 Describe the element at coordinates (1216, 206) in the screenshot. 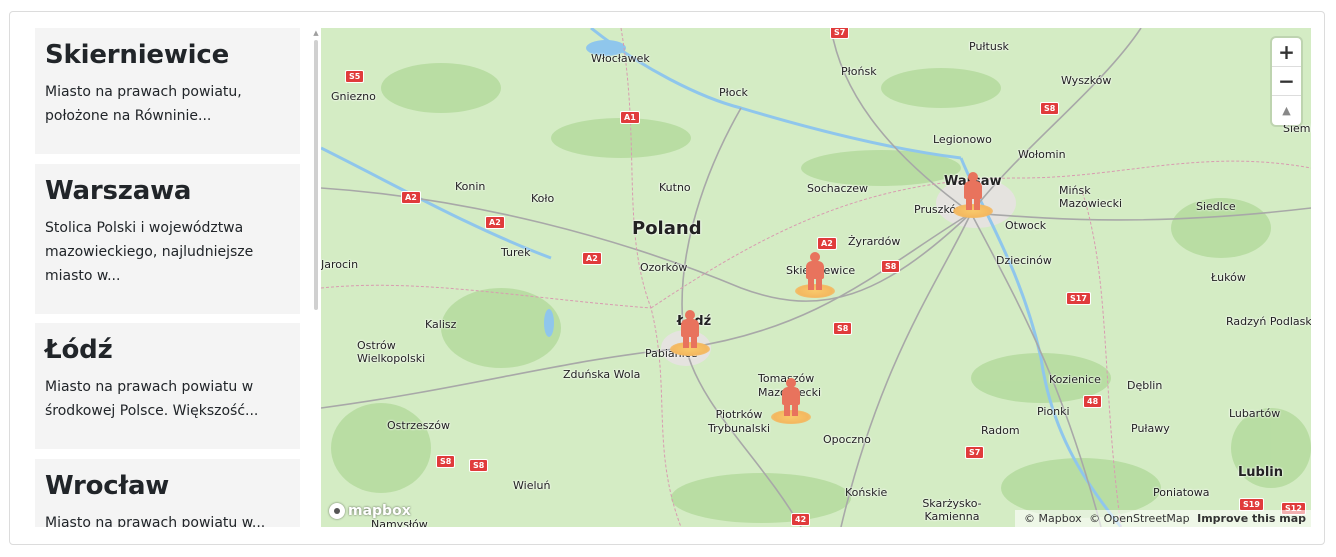

I see `map-label: Siedlce` at that location.